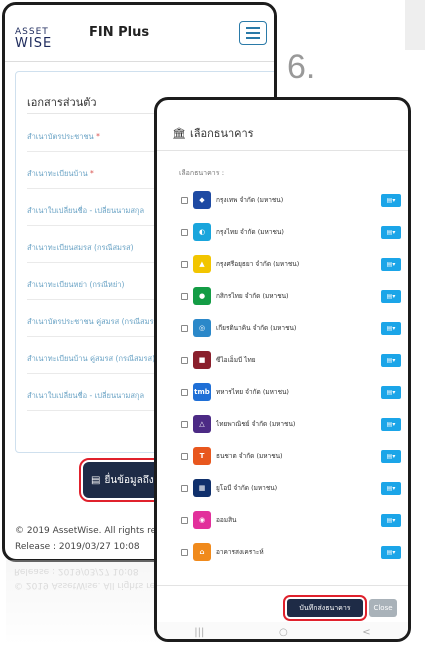  Describe the element at coordinates (94, 321) in the screenshot. I see `document-label-text: สำเนาบัตรประชาชน คู่สมรส (กรณีสมรส)` at that location.